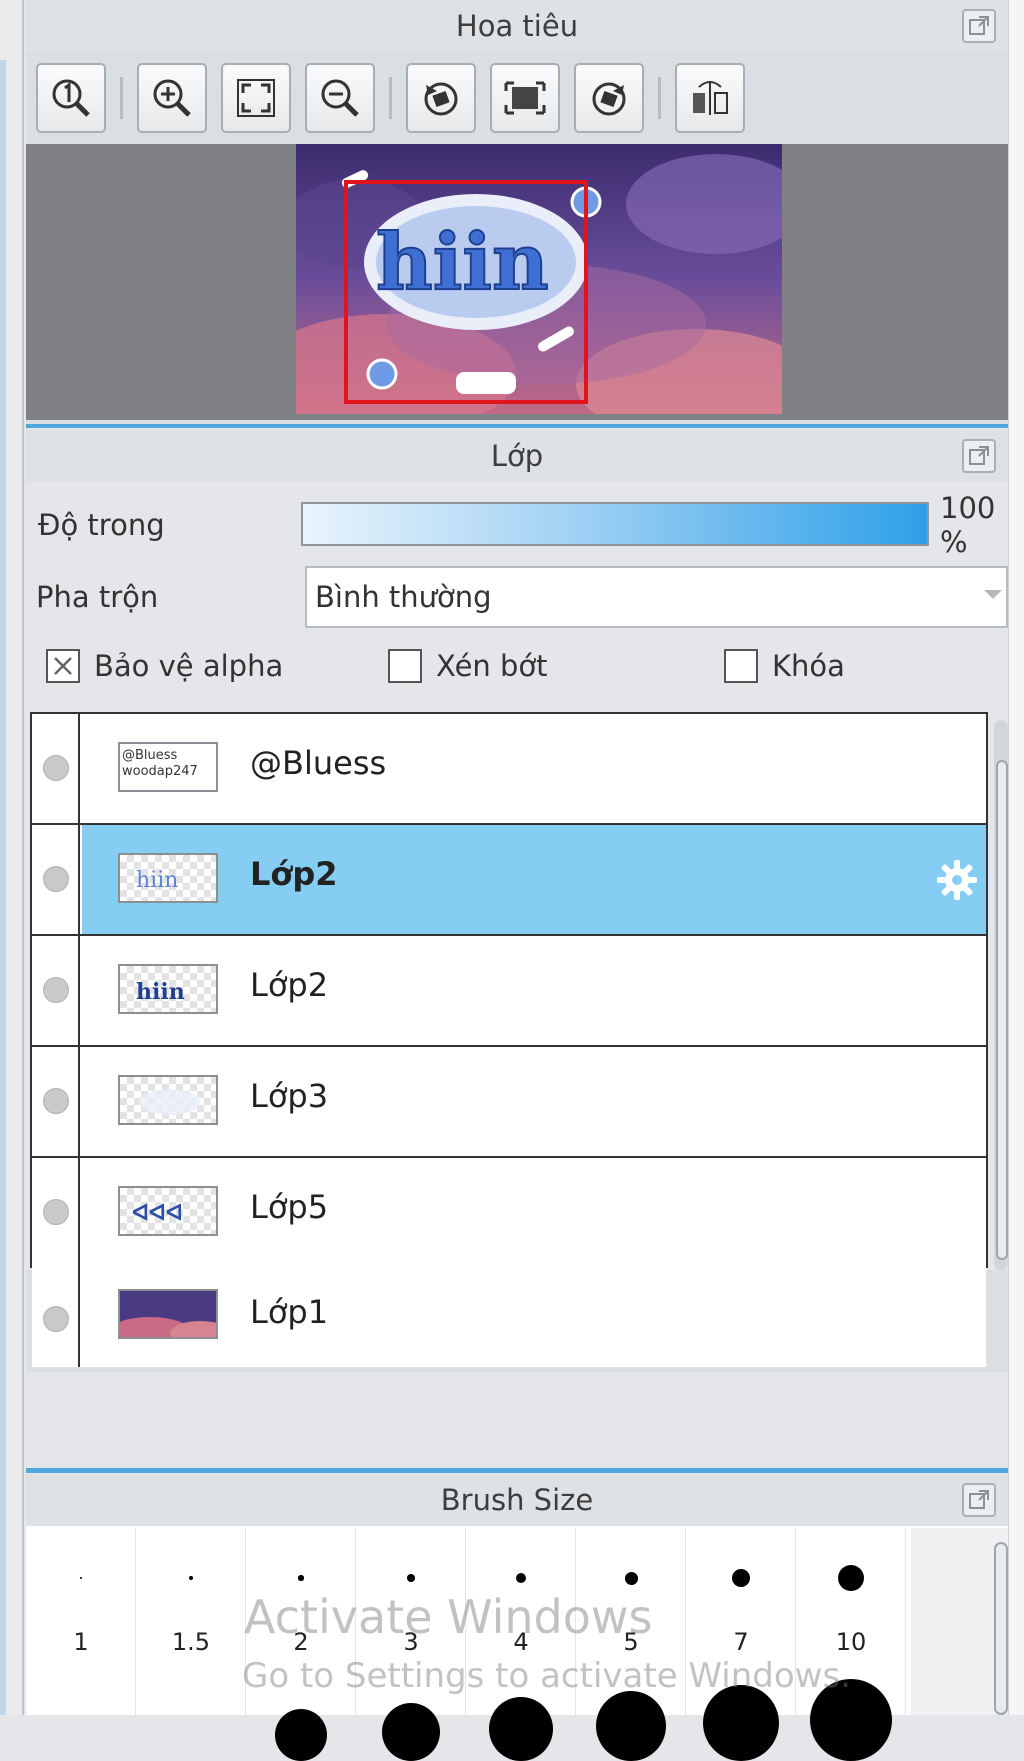 This screenshot has height=1761, width=1024. I want to click on navigator-title: Hoa tiêu, so click(517, 26).